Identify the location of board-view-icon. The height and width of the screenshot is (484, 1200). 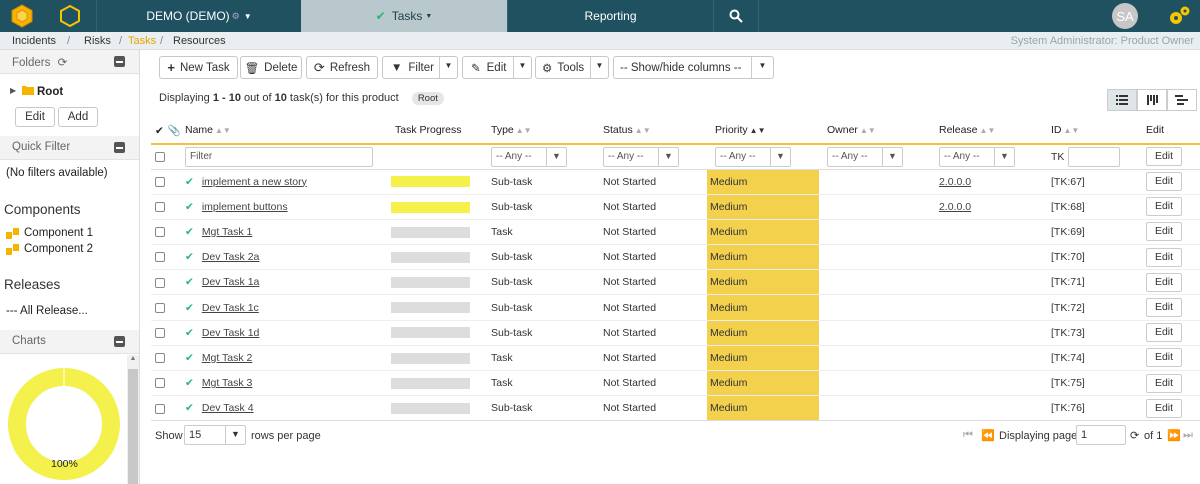
(1152, 100).